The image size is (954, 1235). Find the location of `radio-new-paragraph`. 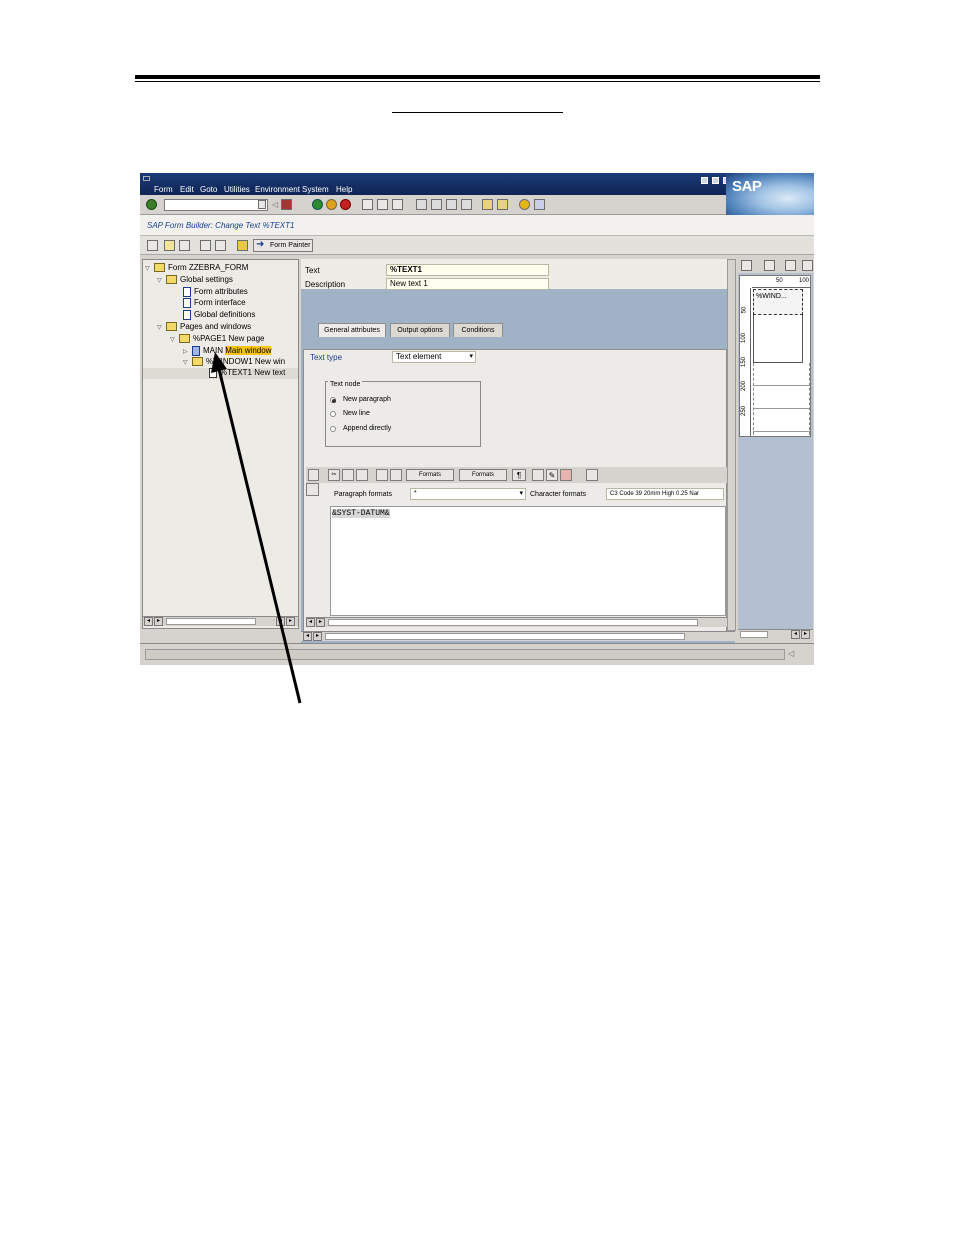

radio-new-paragraph is located at coordinates (333, 400).